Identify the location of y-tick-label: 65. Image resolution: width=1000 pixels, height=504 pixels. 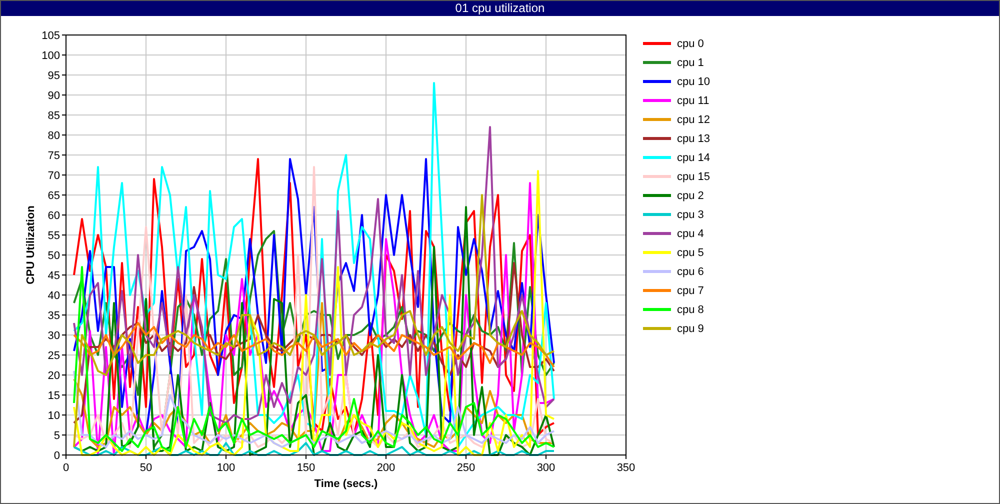
(54, 196).